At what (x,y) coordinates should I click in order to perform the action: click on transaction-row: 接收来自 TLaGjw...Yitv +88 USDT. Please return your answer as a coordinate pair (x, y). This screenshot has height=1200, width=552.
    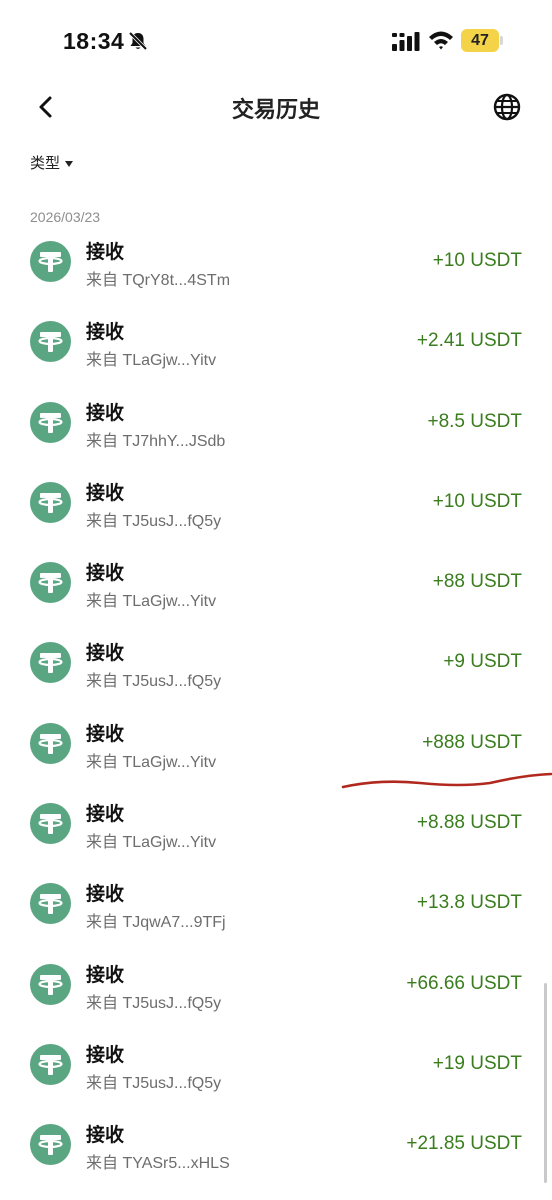
    Looking at the image, I should click on (276, 591).